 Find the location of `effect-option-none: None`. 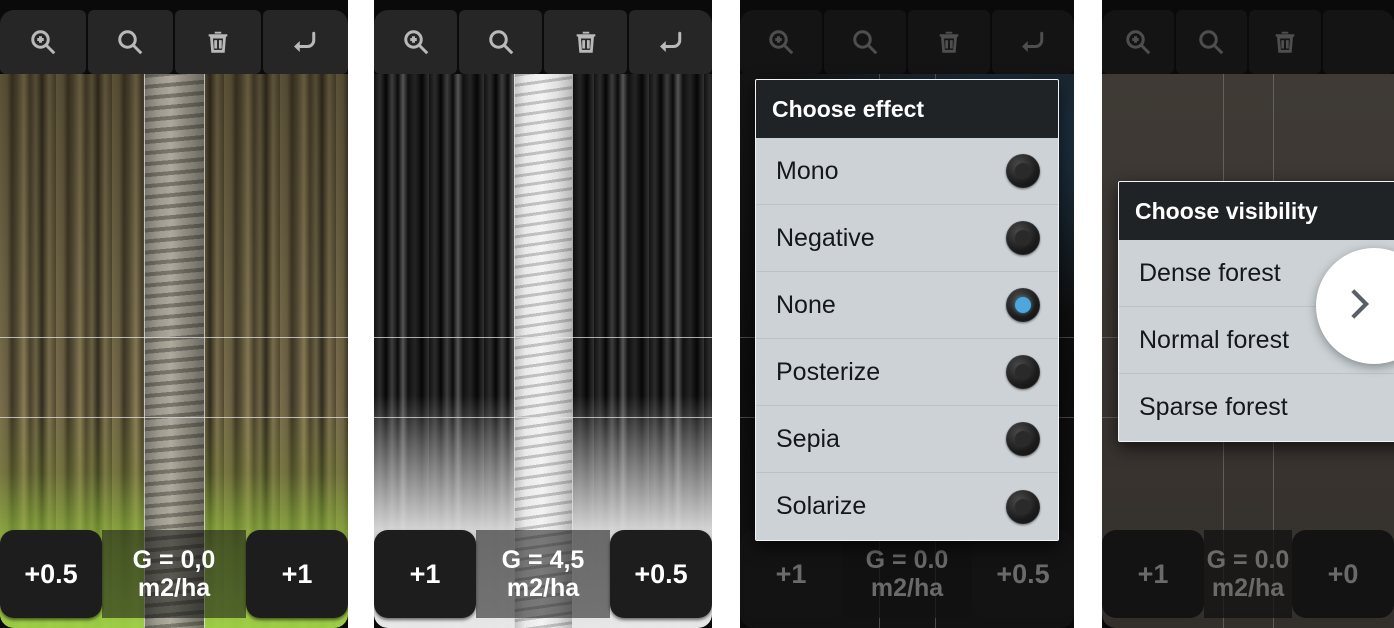

effect-option-none: None is located at coordinates (907, 305).